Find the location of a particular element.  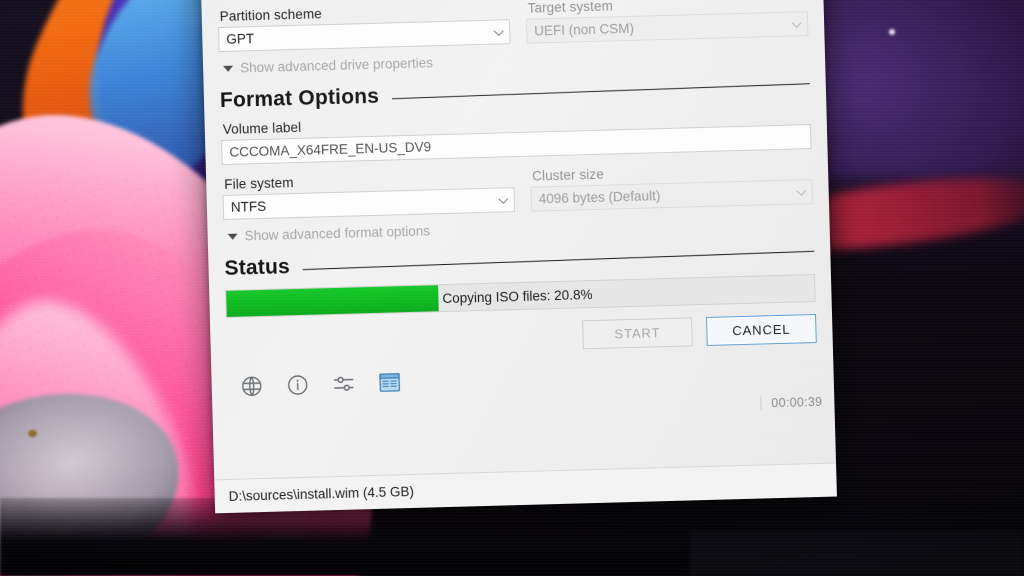

status-bar-text: D:\sources\install.wim (4.5 GB) is located at coordinates (321, 493).